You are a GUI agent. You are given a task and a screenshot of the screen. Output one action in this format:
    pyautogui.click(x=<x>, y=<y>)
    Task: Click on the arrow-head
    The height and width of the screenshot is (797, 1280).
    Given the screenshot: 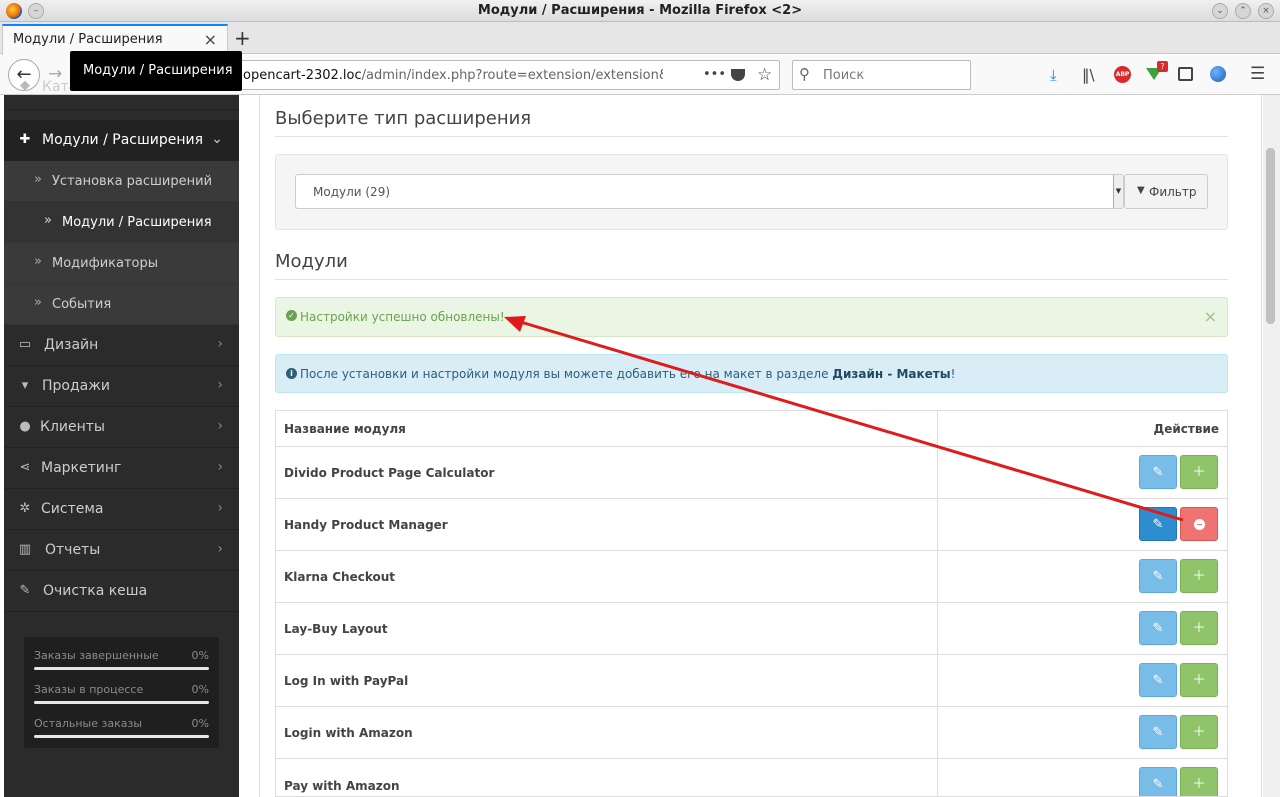 What is the action you would take?
    pyautogui.click(x=515, y=324)
    